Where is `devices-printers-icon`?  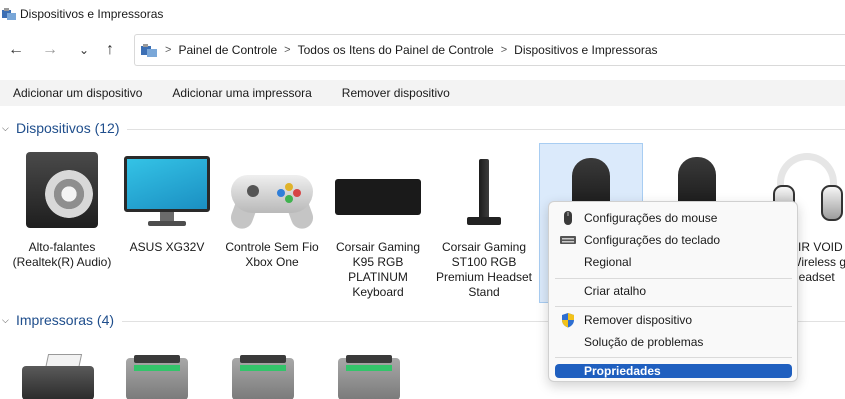 devices-printers-icon is located at coordinates (9, 14).